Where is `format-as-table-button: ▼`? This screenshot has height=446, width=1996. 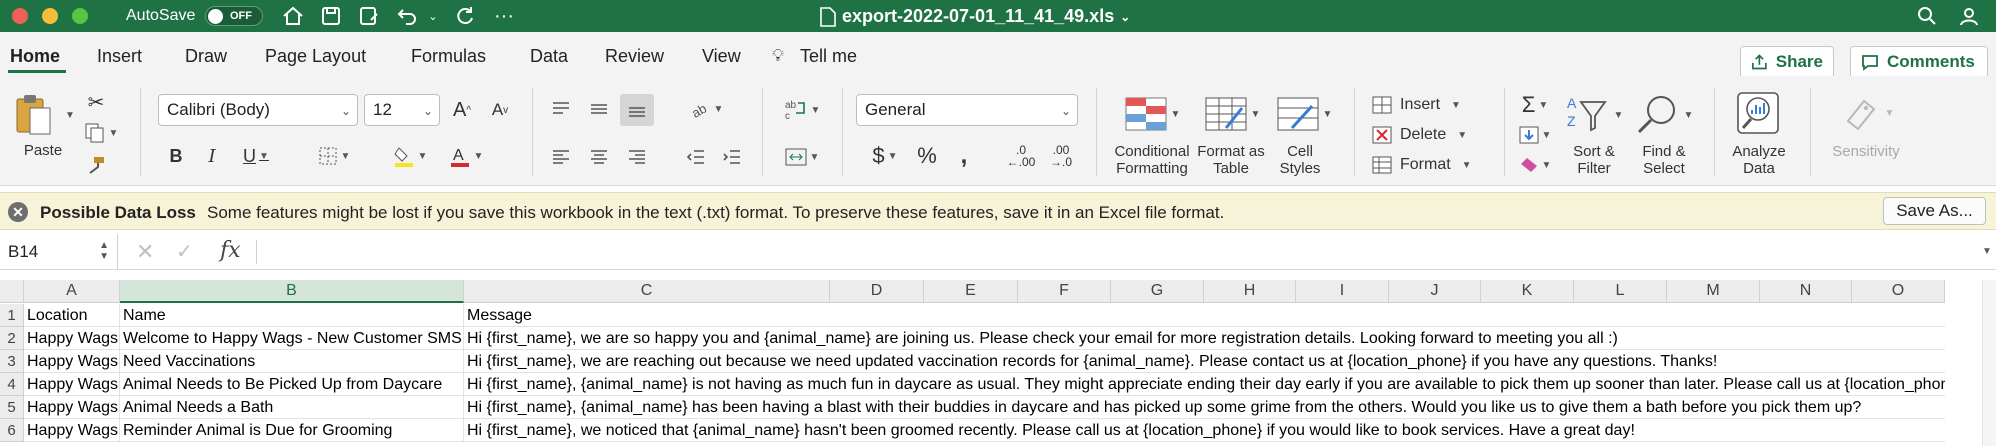
format-as-table-button: ▼ is located at coordinates (1232, 114).